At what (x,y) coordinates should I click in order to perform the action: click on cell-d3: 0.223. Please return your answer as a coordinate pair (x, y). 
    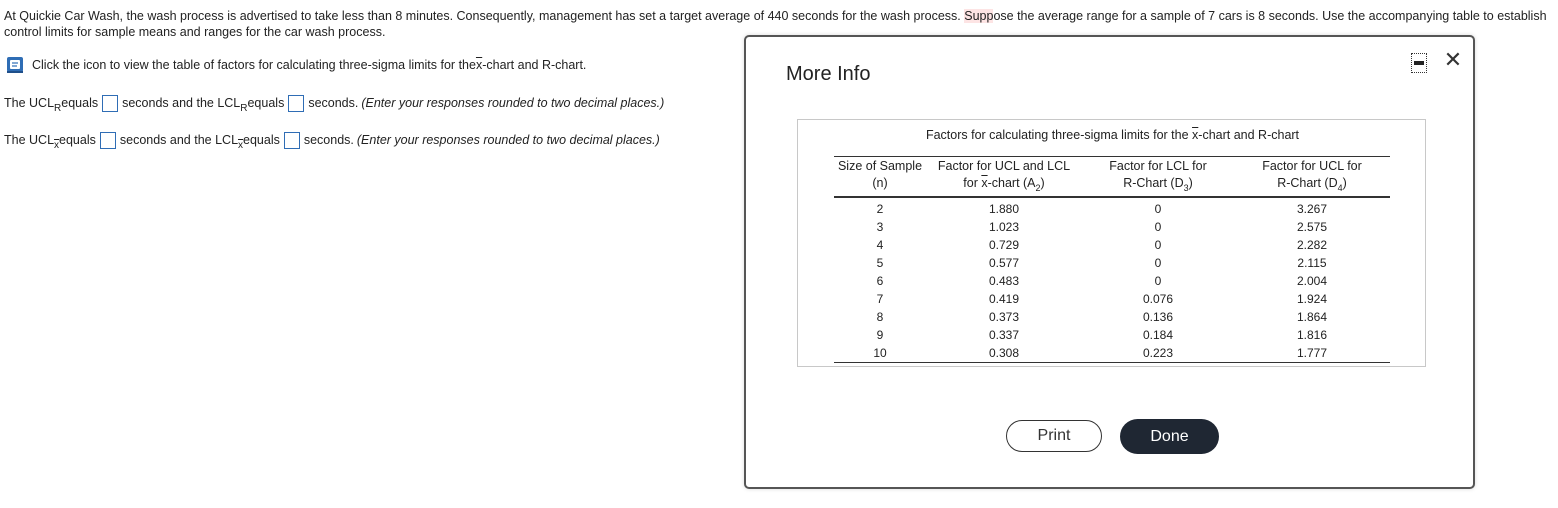
    Looking at the image, I should click on (1158, 353).